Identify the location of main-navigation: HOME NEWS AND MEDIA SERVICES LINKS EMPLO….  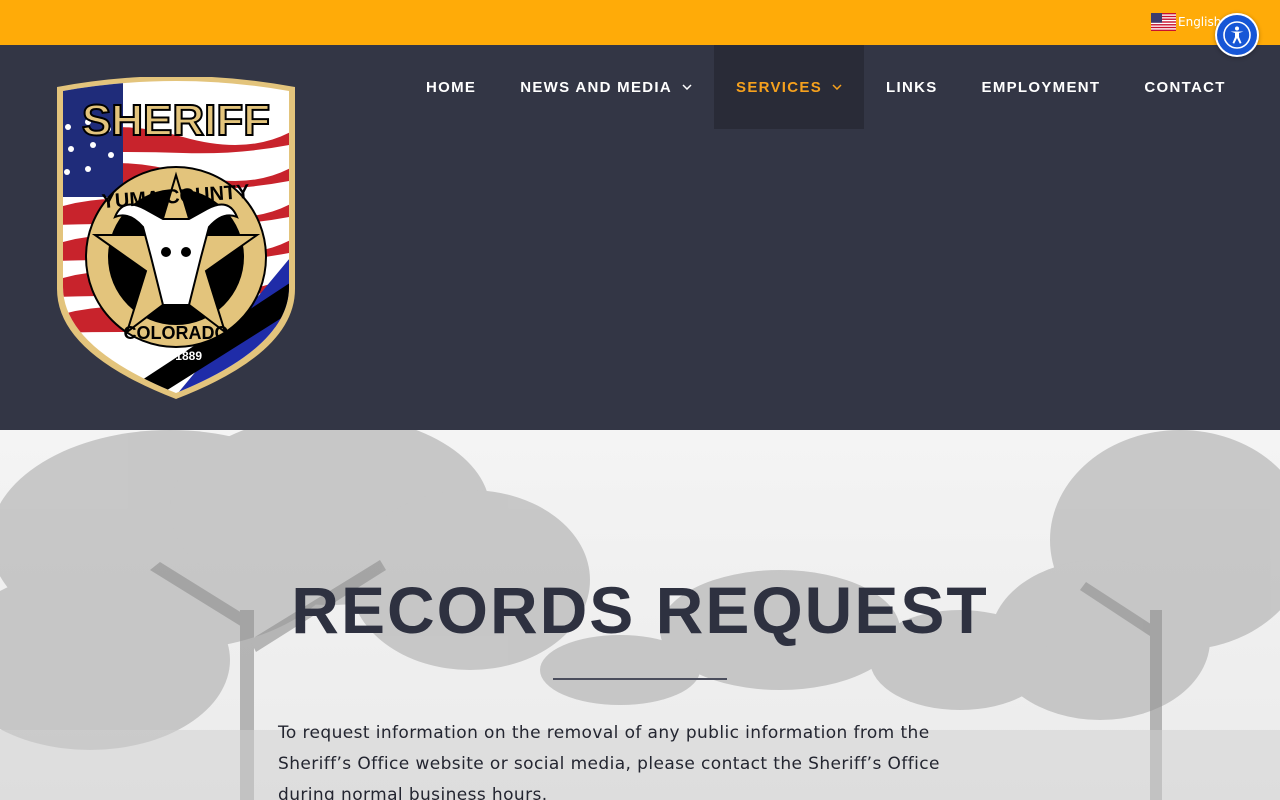
(826, 87).